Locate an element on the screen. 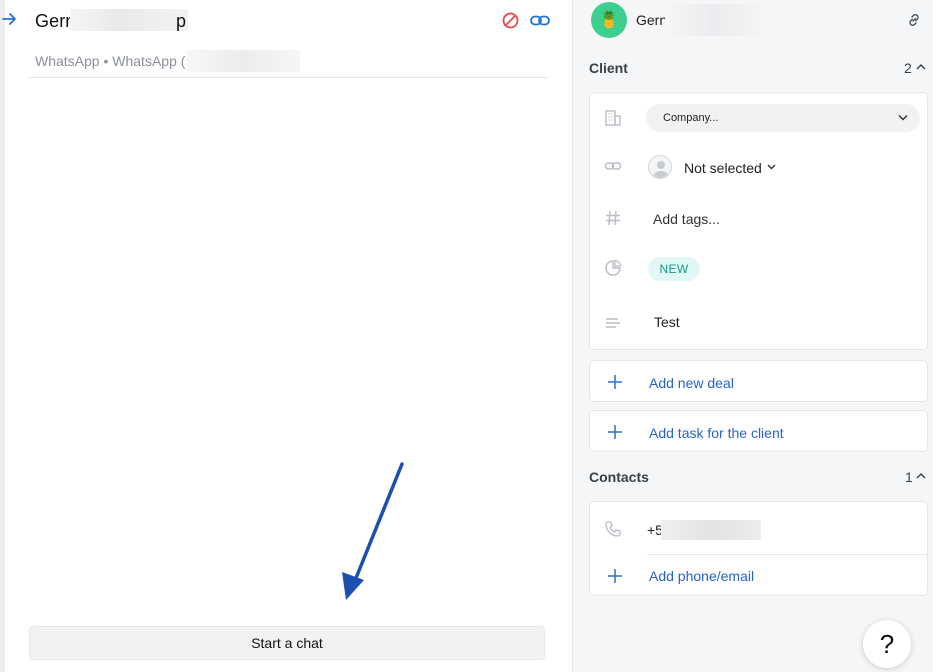 The image size is (933, 672). block-icon is located at coordinates (510, 20).